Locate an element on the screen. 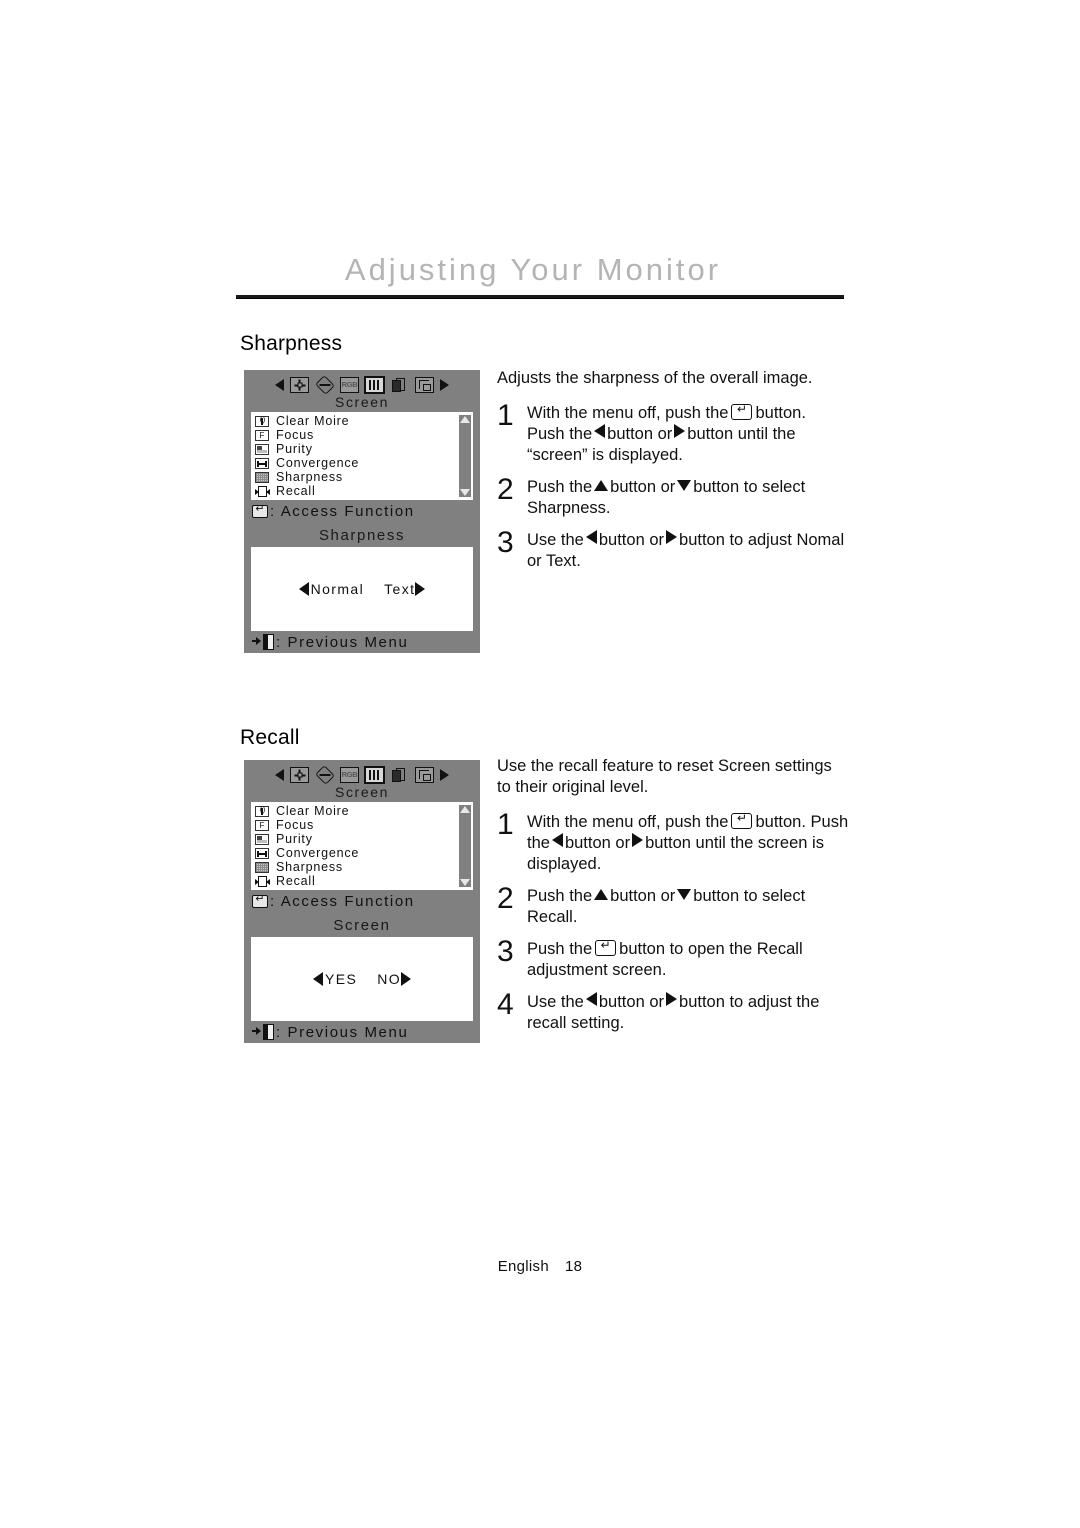 This screenshot has width=1080, height=1528. footer-language: English is located at coordinates (523, 1266).